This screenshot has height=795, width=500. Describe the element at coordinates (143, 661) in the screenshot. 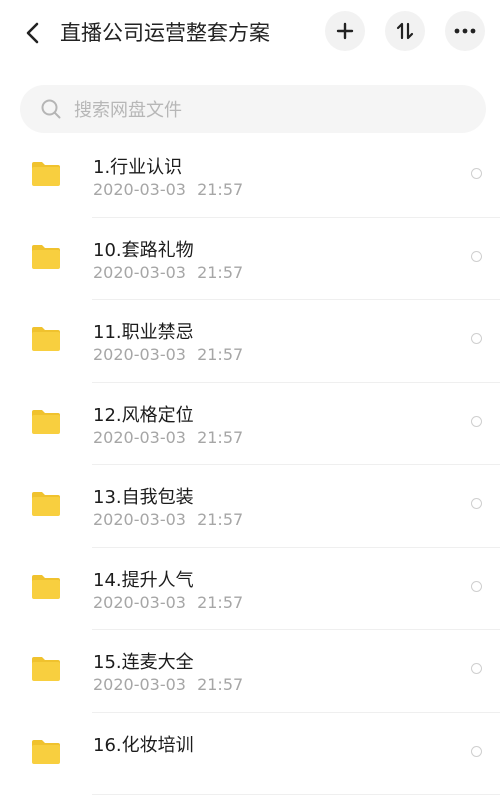

I see `file-name: 15.连麦大全` at that location.